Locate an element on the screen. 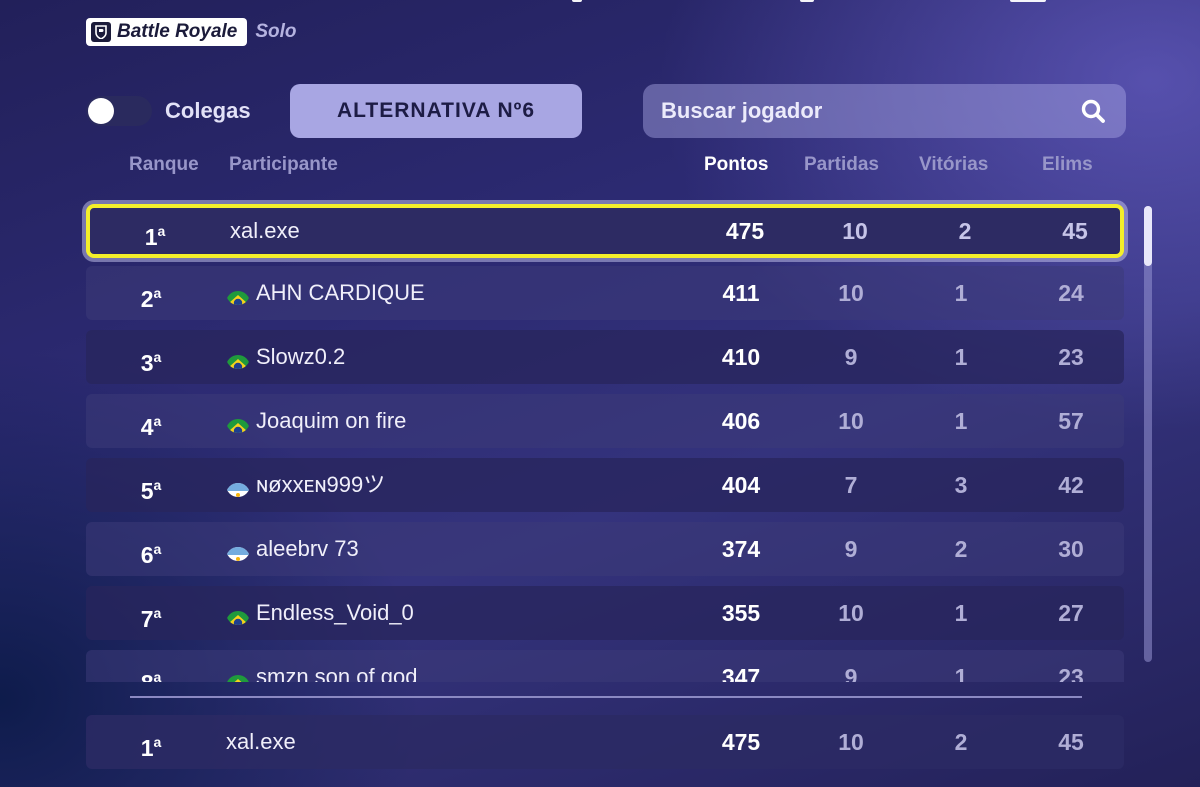 This screenshot has height=787, width=1200. participant-cell: Slowz0.2 is located at coordinates (285, 357).